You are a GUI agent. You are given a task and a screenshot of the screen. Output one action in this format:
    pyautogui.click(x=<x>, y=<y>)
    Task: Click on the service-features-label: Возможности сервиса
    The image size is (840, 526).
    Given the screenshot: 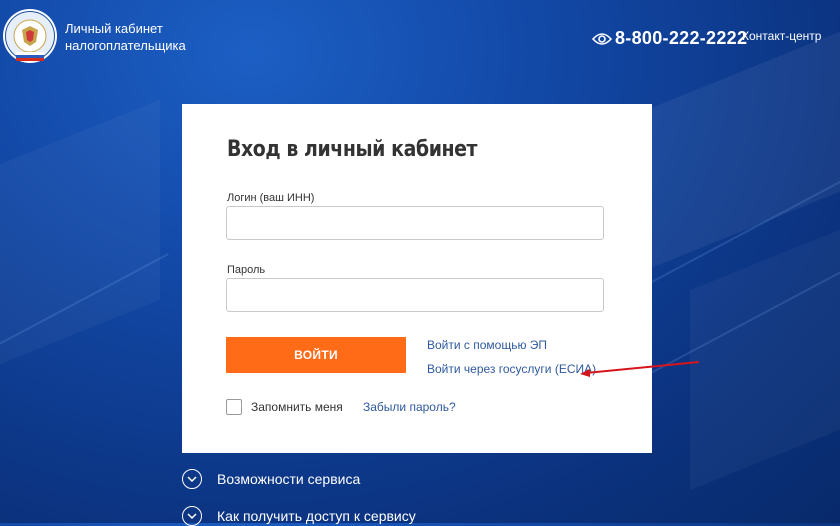 What is the action you would take?
    pyautogui.click(x=289, y=479)
    